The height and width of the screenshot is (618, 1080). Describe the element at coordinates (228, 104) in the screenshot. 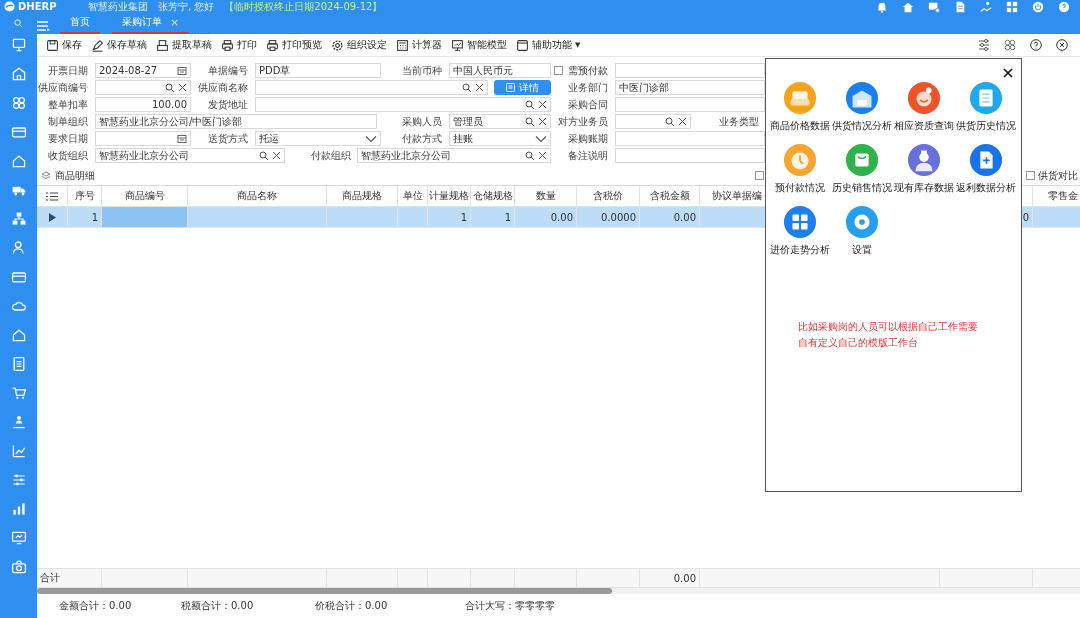

I see `field-label: 发货地址` at that location.